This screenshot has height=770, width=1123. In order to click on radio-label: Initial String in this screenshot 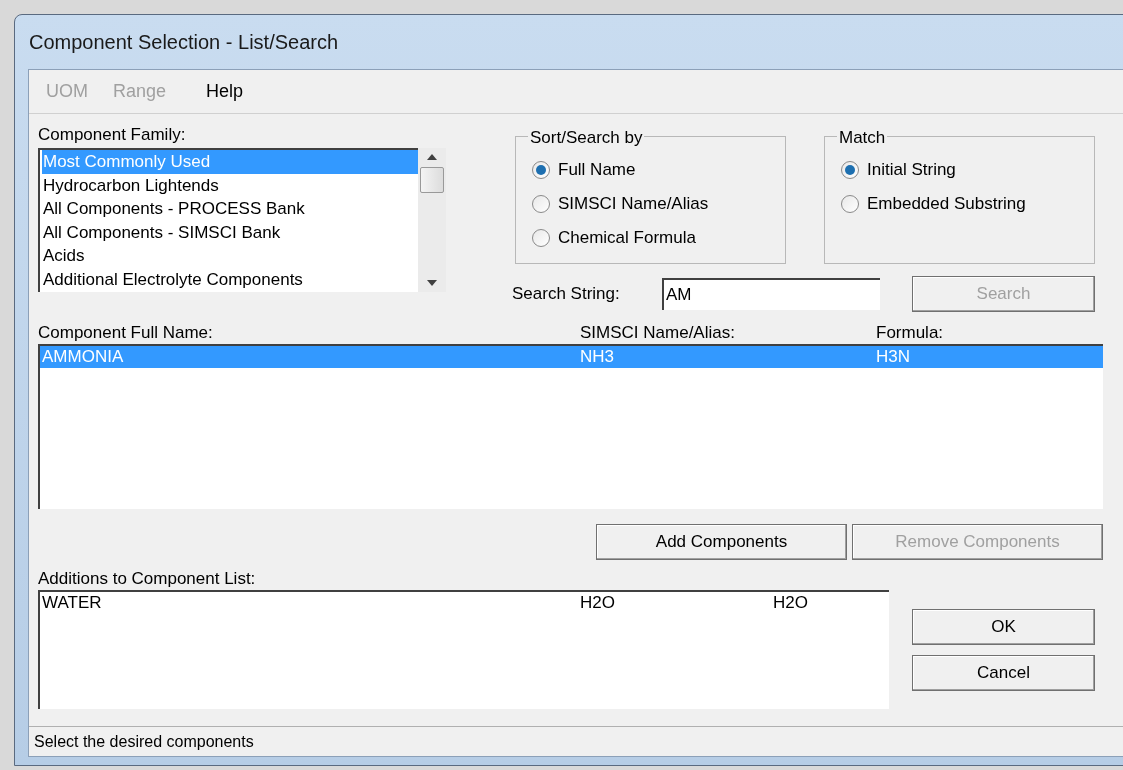, I will do `click(911, 170)`.